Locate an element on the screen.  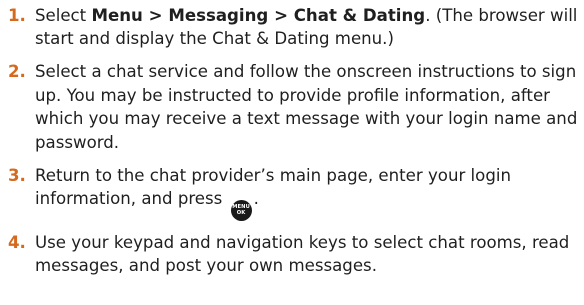
step-number: 2. is located at coordinates (17, 72).